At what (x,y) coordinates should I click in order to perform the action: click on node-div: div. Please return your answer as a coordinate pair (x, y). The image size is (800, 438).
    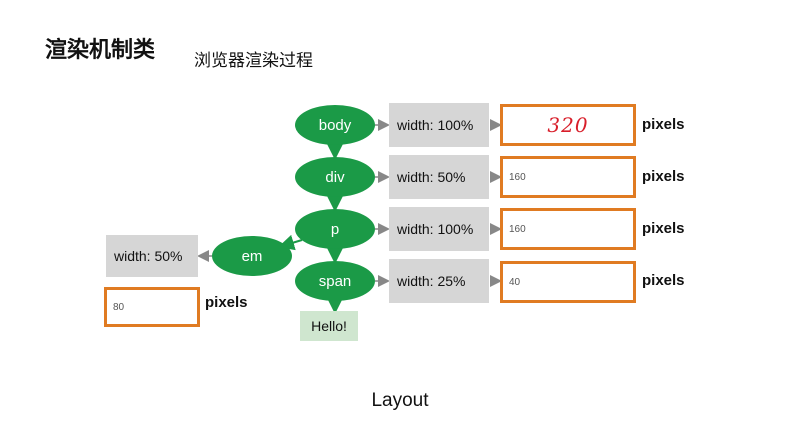
    Looking at the image, I should click on (335, 177).